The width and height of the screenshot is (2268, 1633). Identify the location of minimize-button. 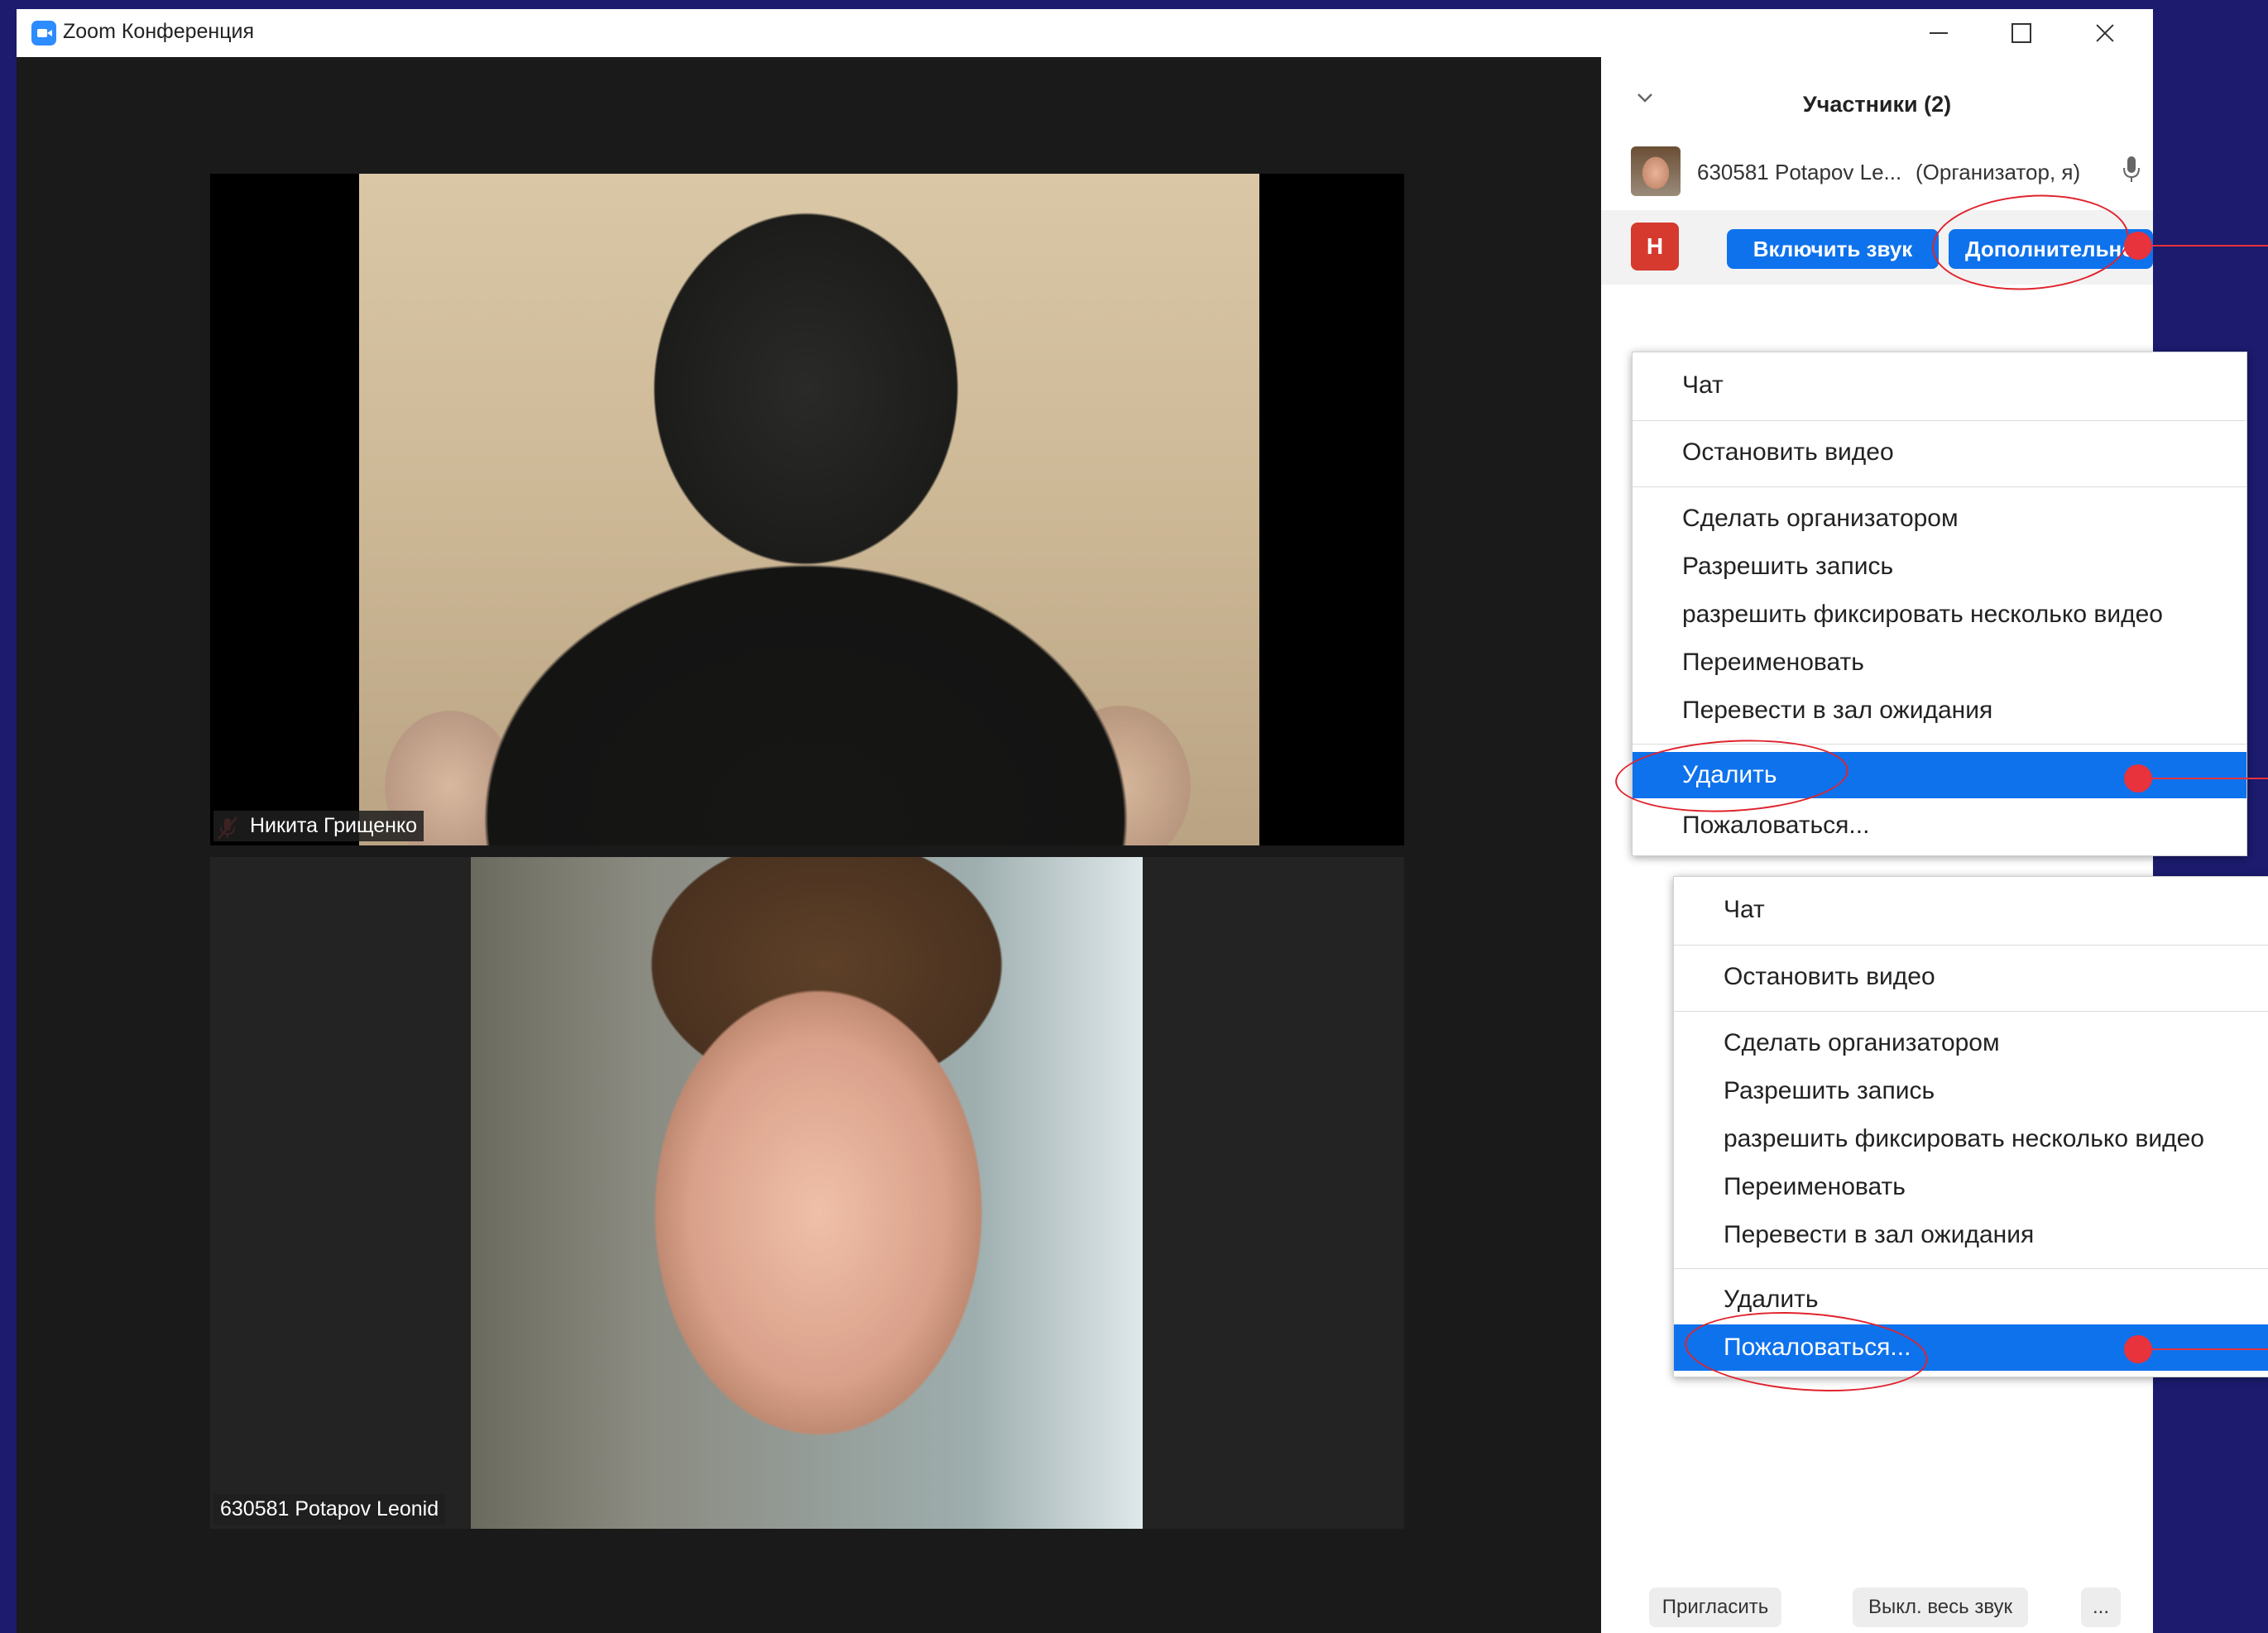
(1937, 33).